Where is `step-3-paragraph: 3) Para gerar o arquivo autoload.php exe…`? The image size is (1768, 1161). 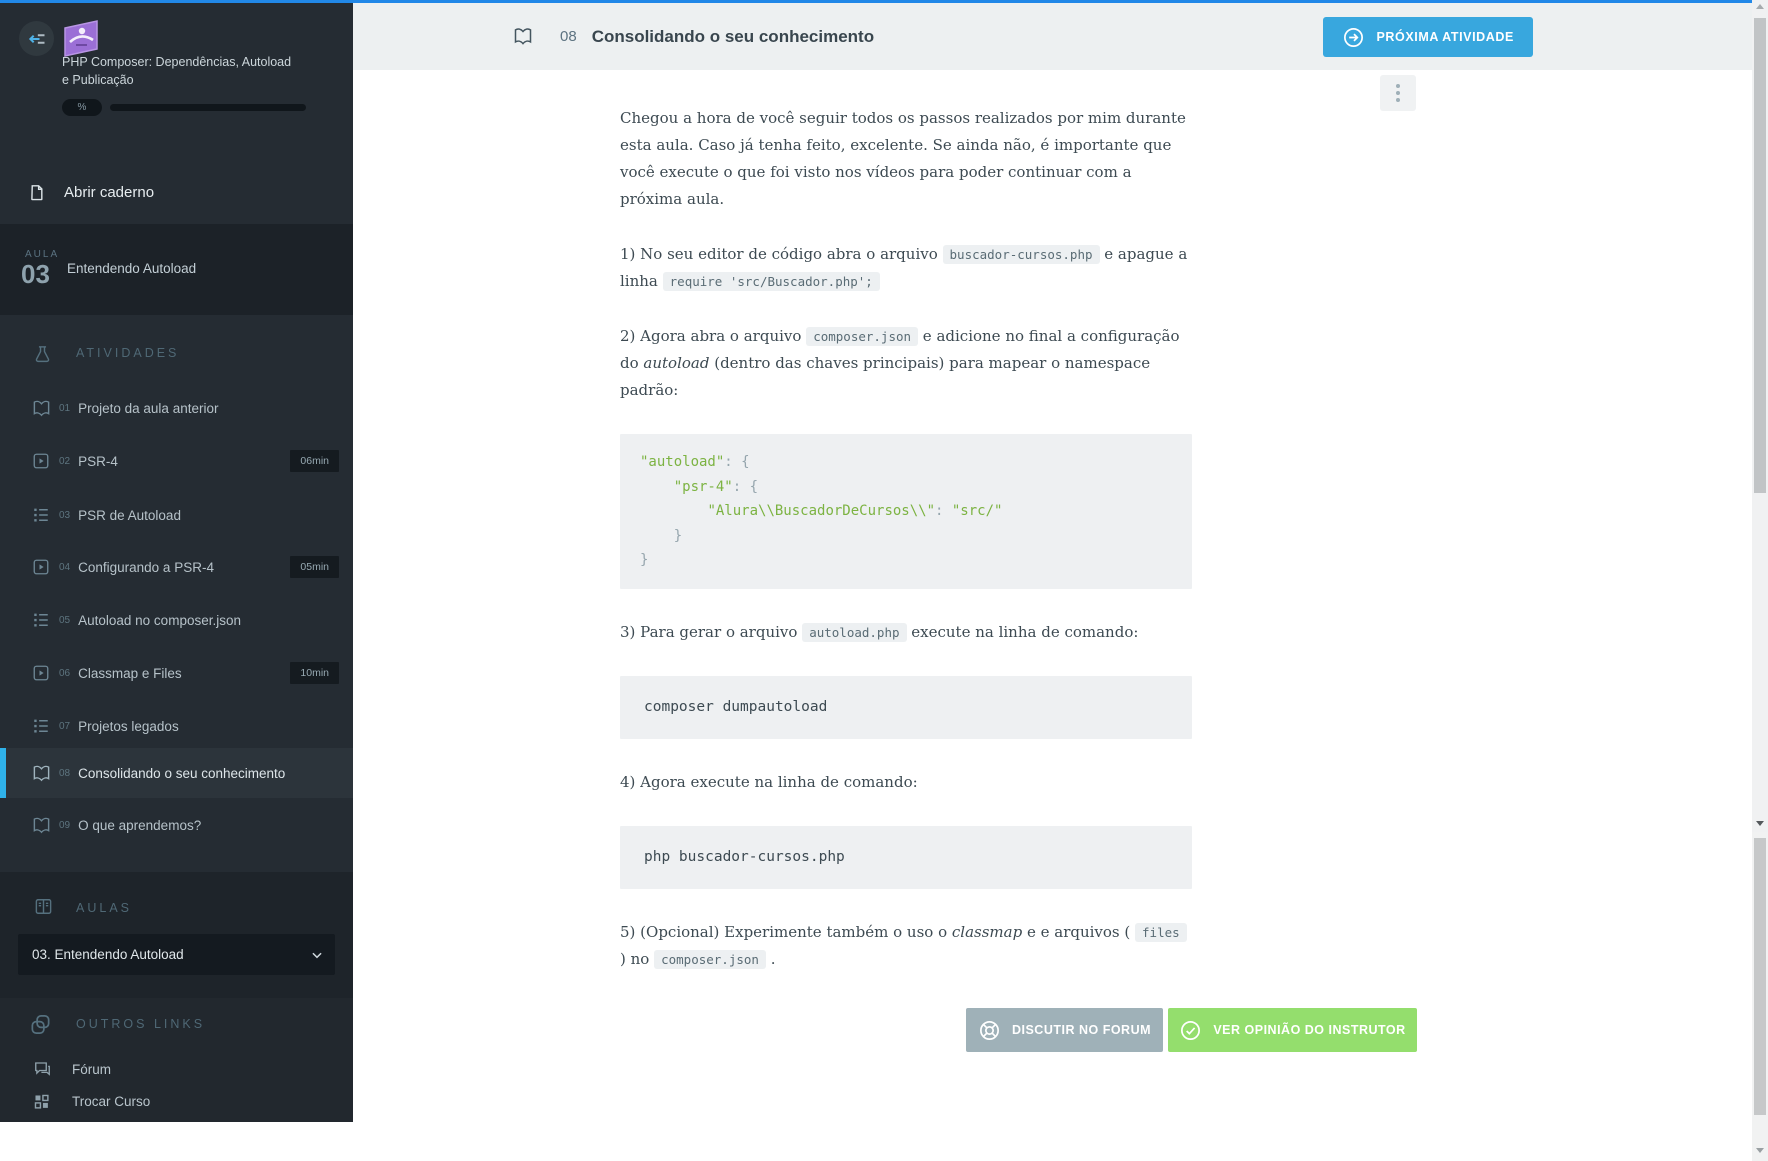
step-3-paragraph: 3) Para gerar o arquivo autoload.php exe… is located at coordinates (879, 632).